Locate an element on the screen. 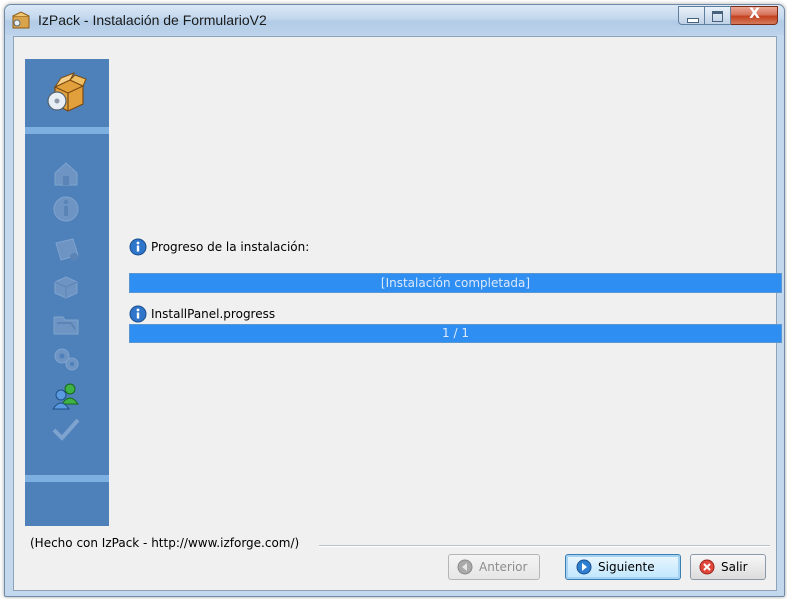 The height and width of the screenshot is (599, 787). package-box-icon is located at coordinates (67, 92).